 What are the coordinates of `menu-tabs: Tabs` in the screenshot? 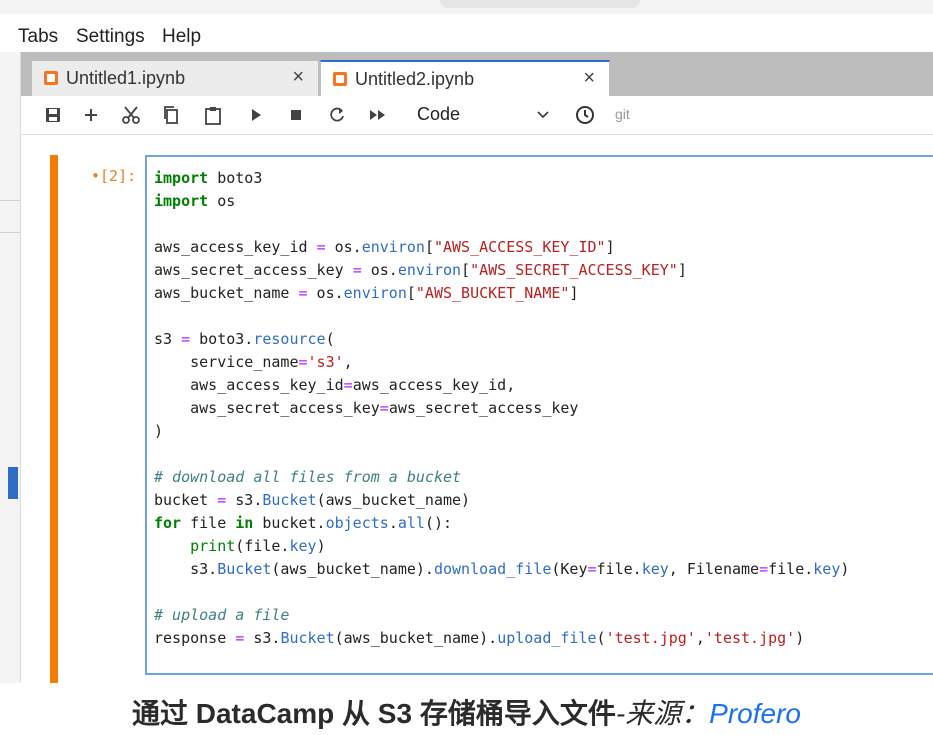 It's located at (38, 37).